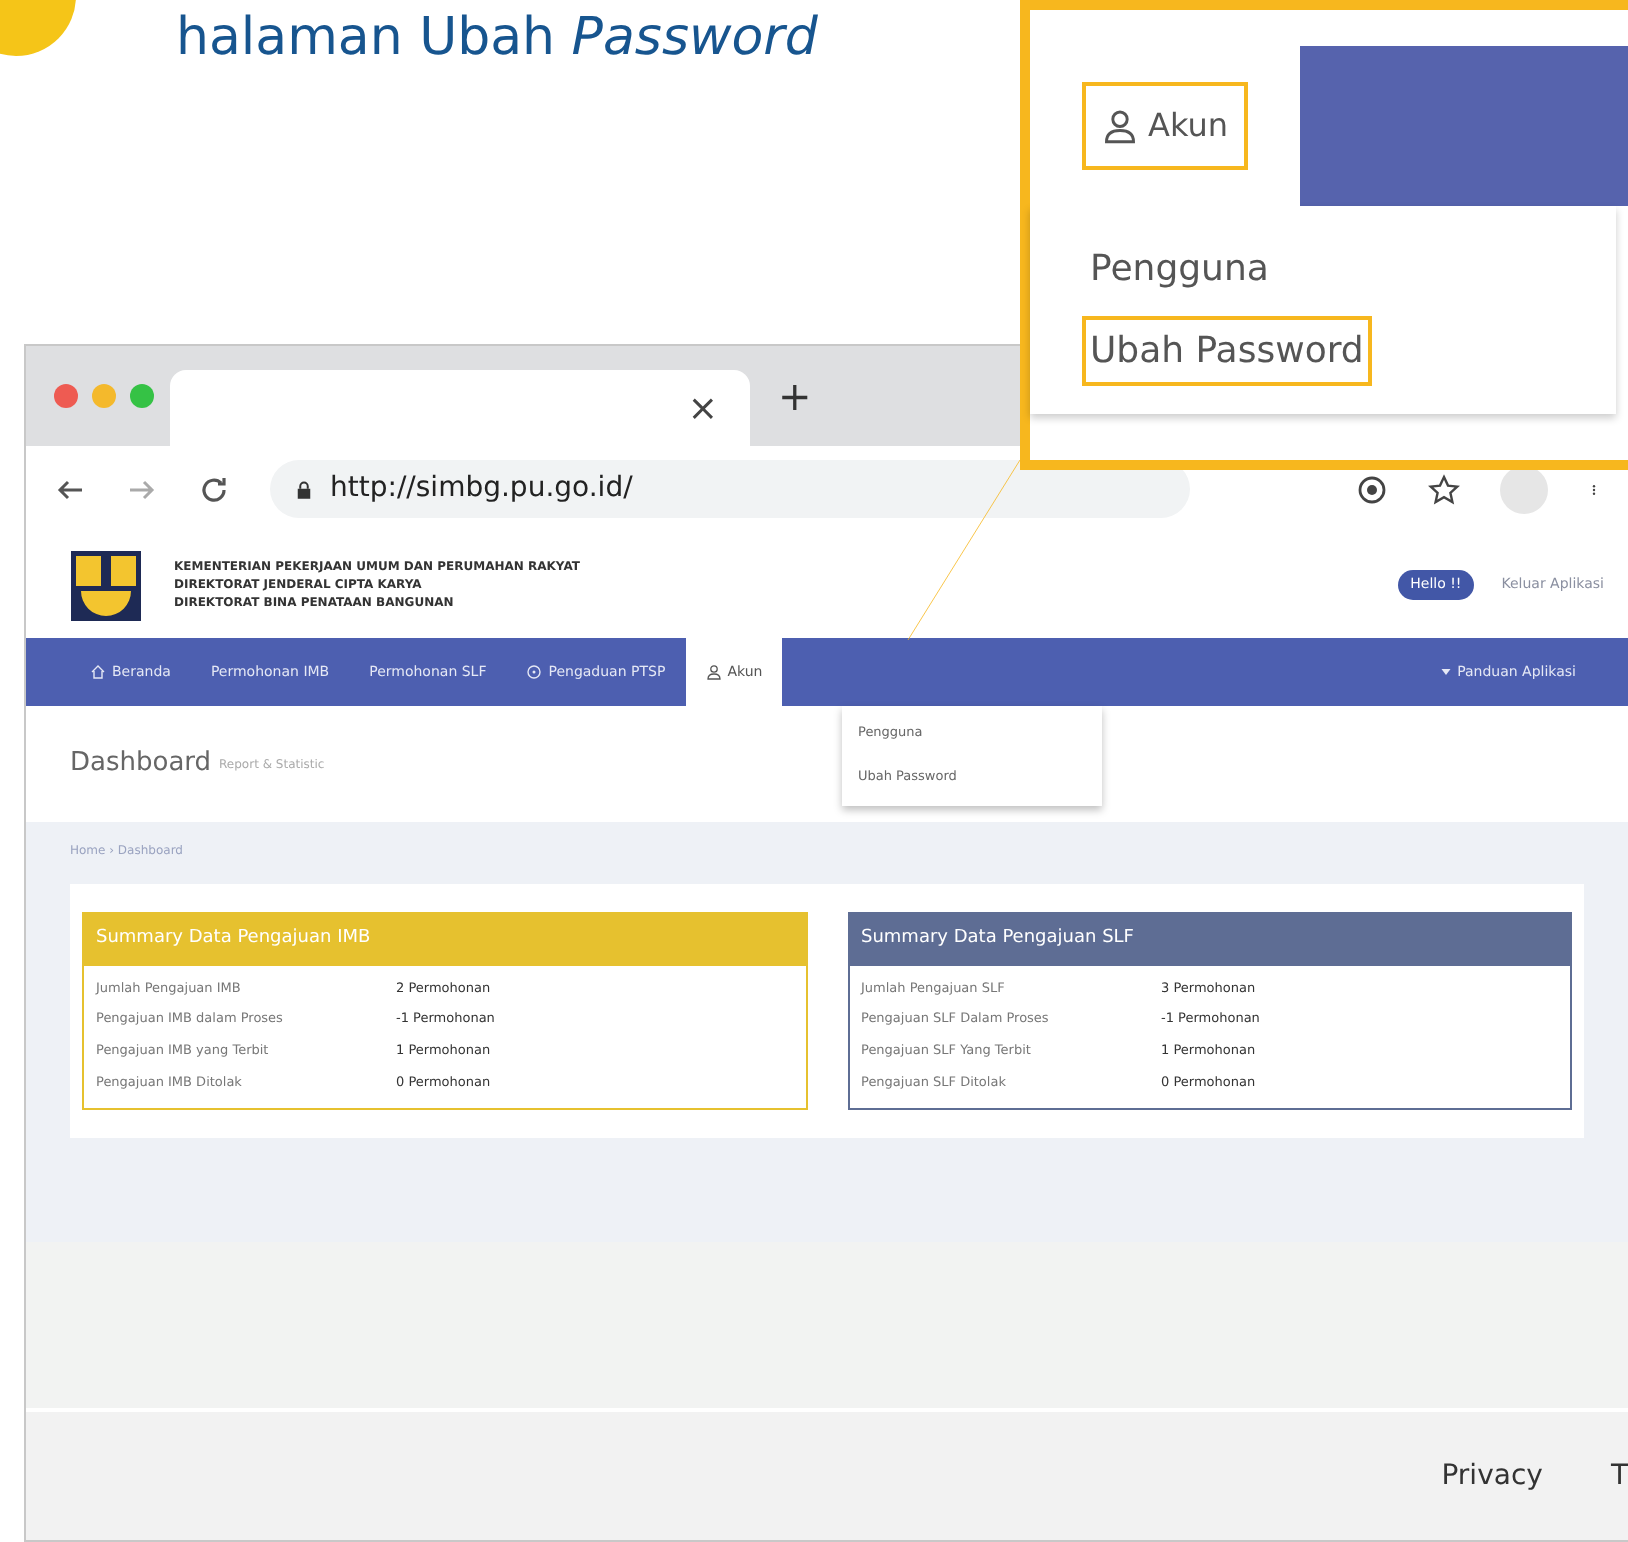 The height and width of the screenshot is (1542, 1628). Describe the element at coordinates (1227, 351) in the screenshot. I see `menu-item: Ubah Password` at that location.